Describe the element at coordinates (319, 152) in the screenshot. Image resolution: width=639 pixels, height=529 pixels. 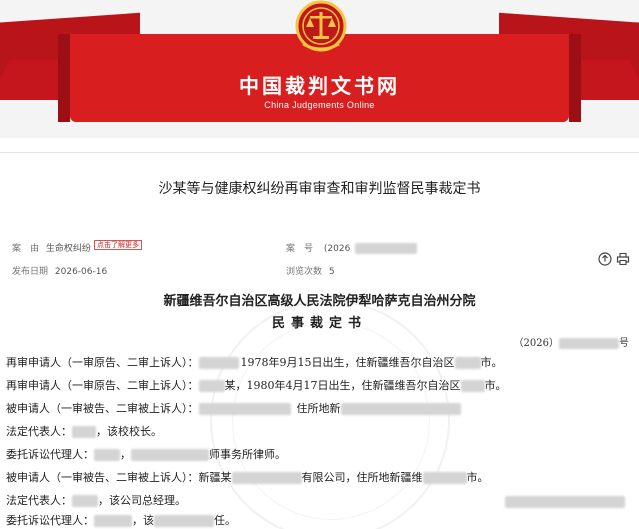
I see `divider` at that location.